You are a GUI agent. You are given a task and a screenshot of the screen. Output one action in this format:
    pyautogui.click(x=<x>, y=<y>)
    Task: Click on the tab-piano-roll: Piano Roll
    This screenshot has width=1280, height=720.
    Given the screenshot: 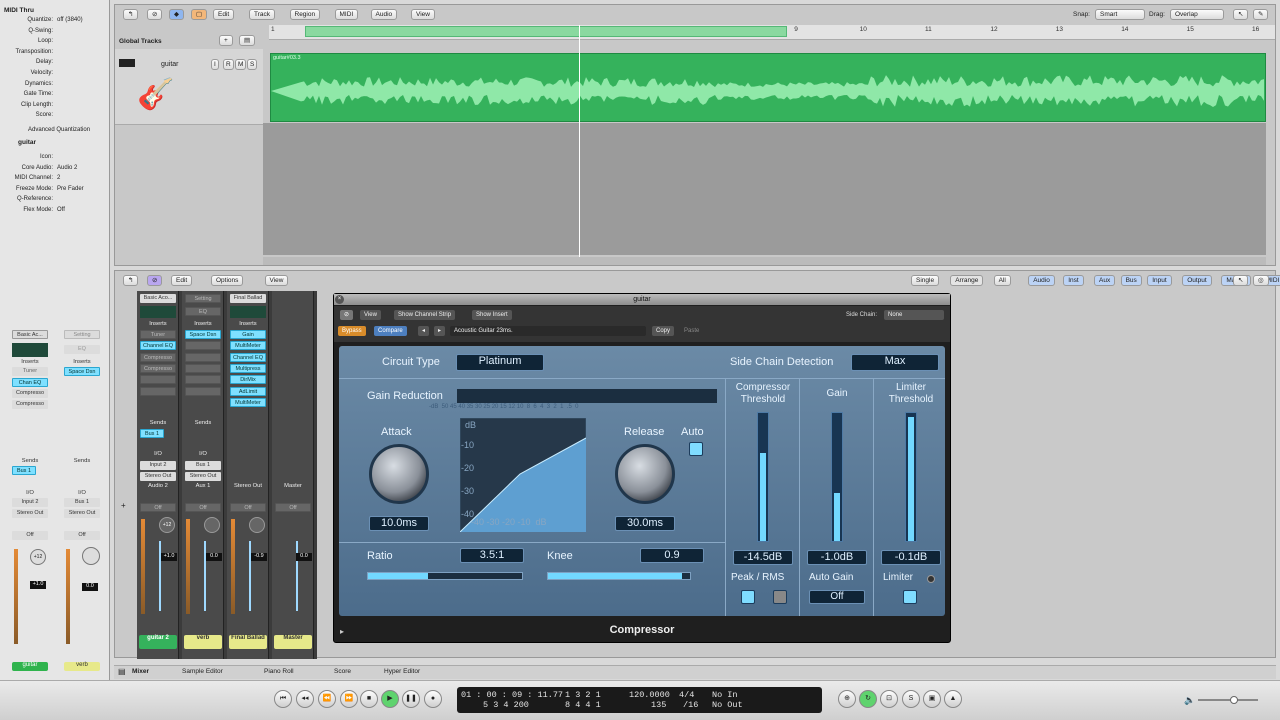 What is the action you would take?
    pyautogui.click(x=279, y=671)
    